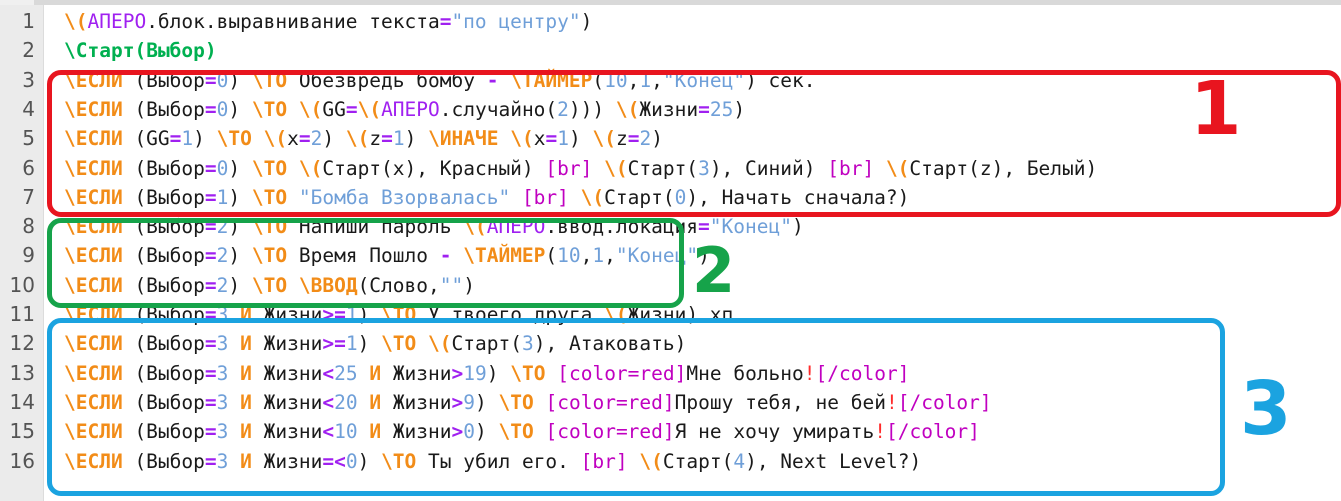  What do you see at coordinates (28, 226) in the screenshot?
I see `line-number: 8` at bounding box center [28, 226].